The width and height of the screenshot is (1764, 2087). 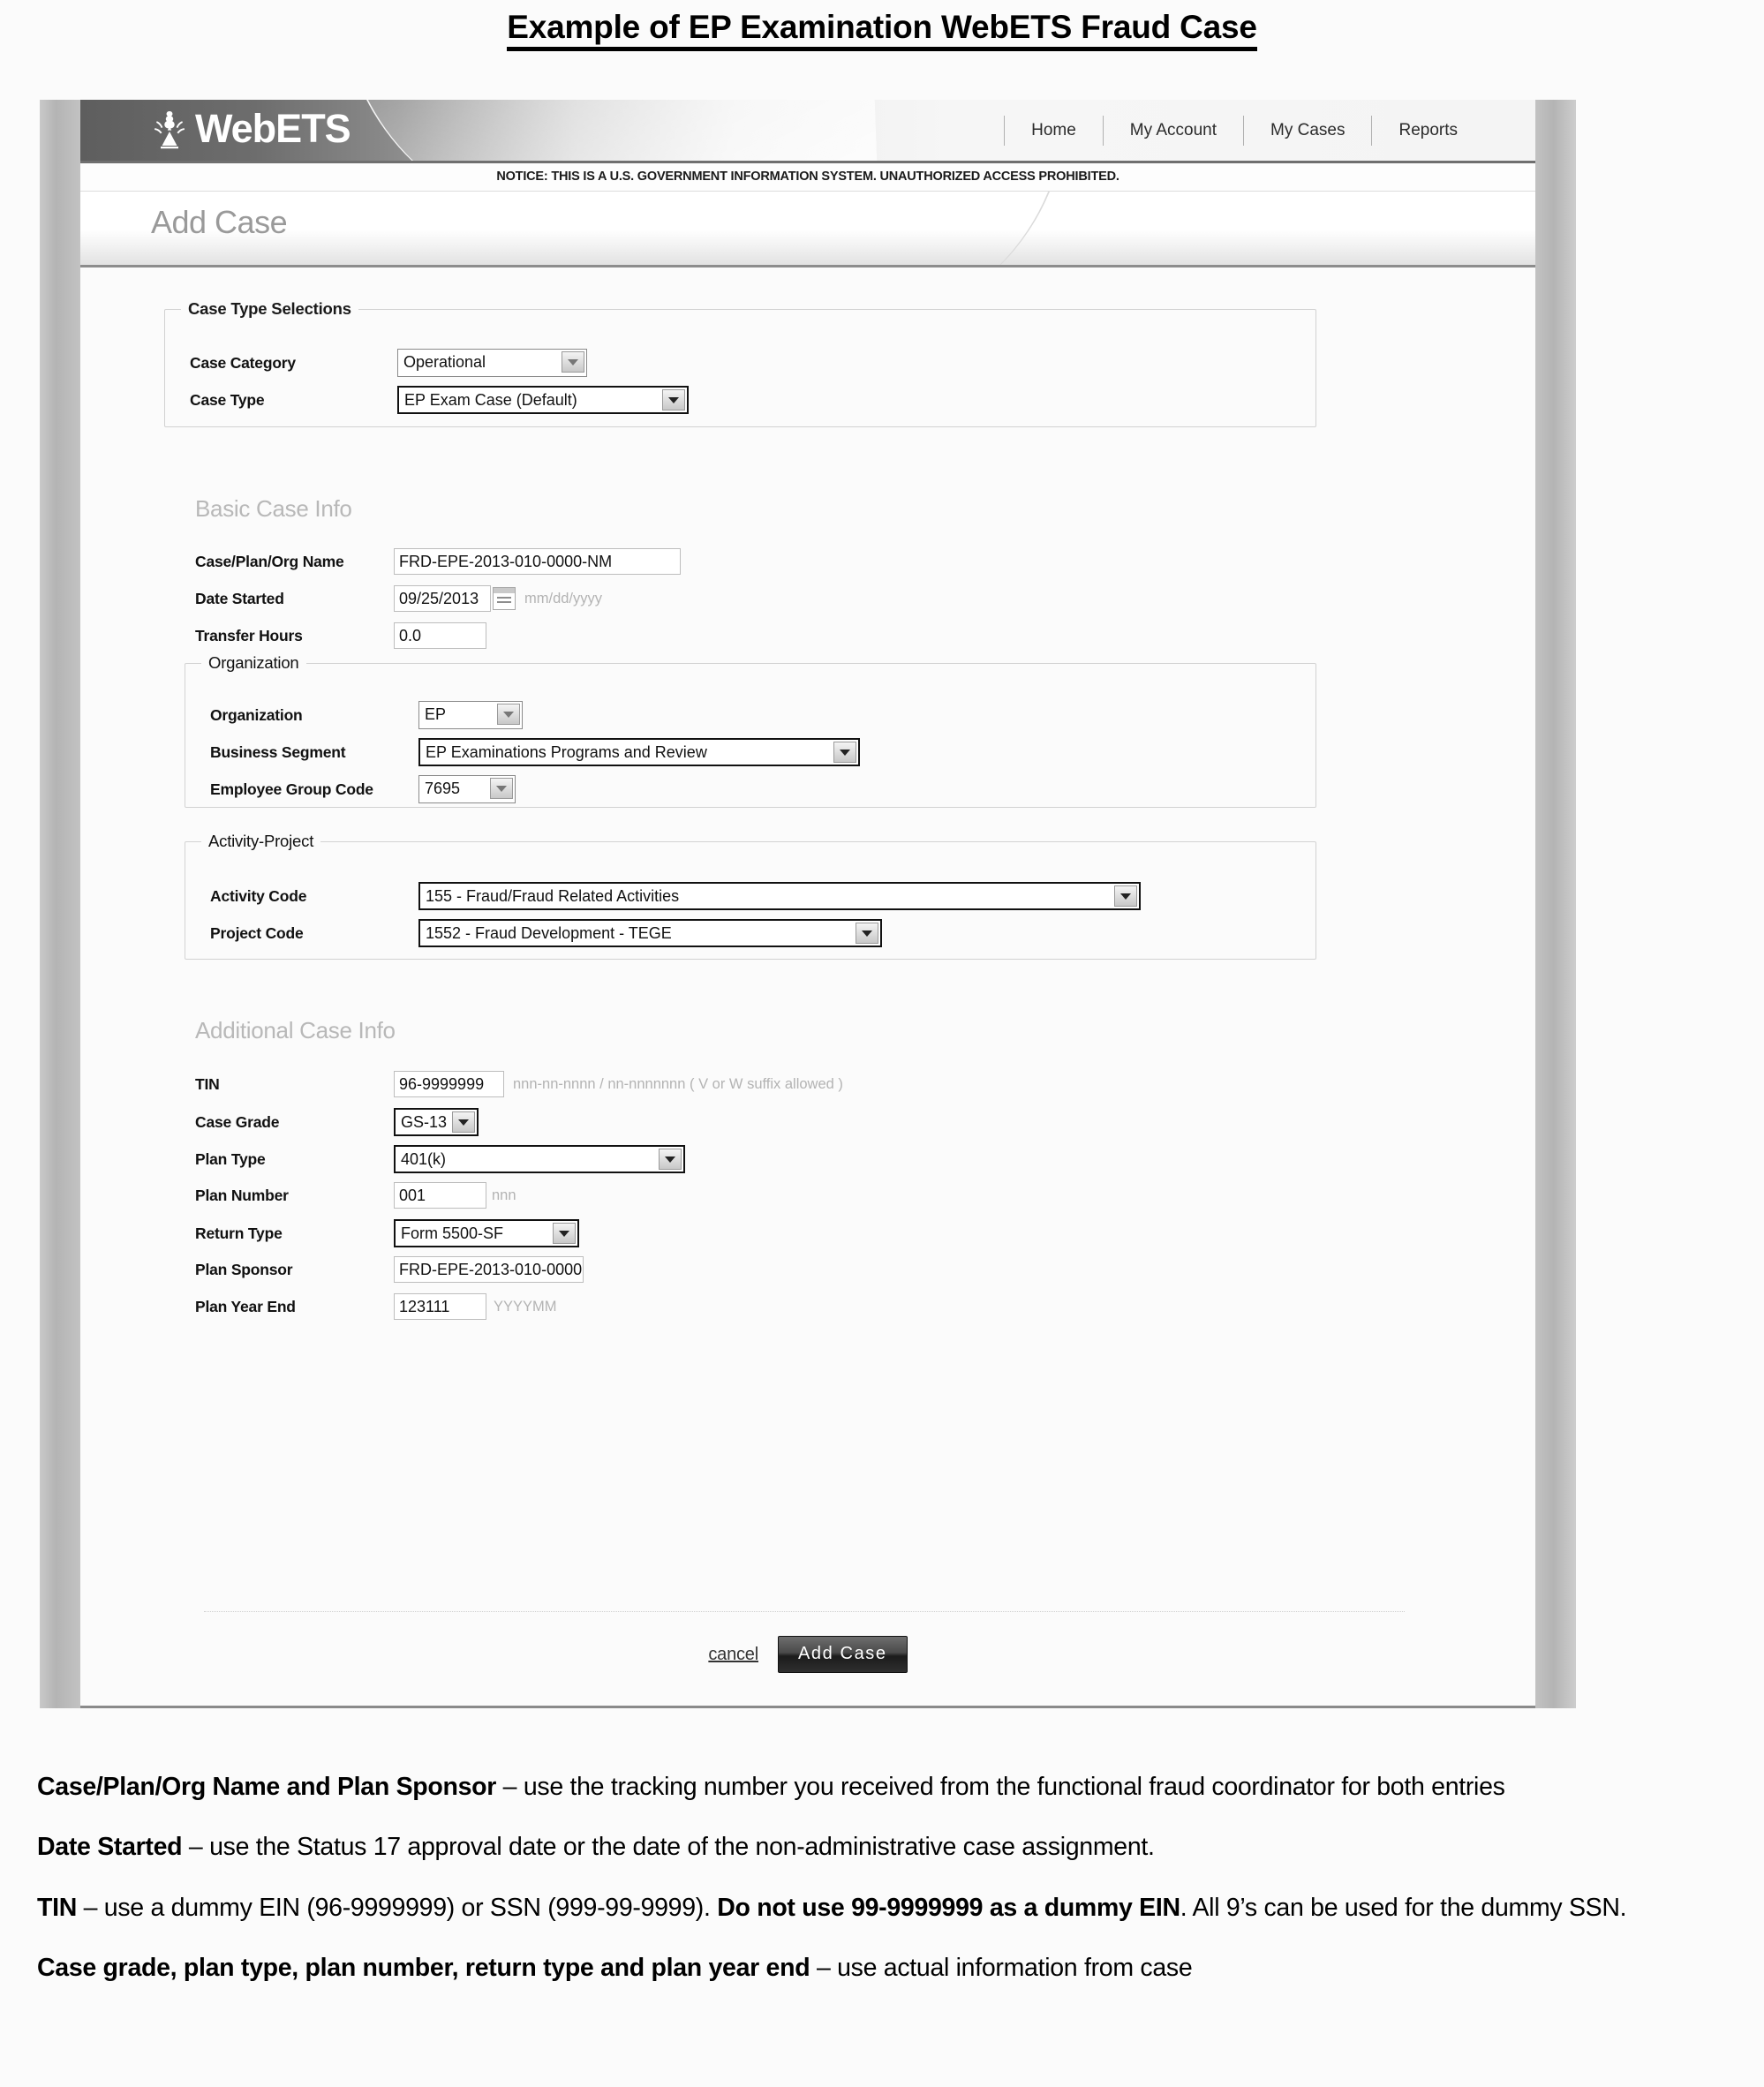 I want to click on case-grade-select: GS-13, so click(x=436, y=1122).